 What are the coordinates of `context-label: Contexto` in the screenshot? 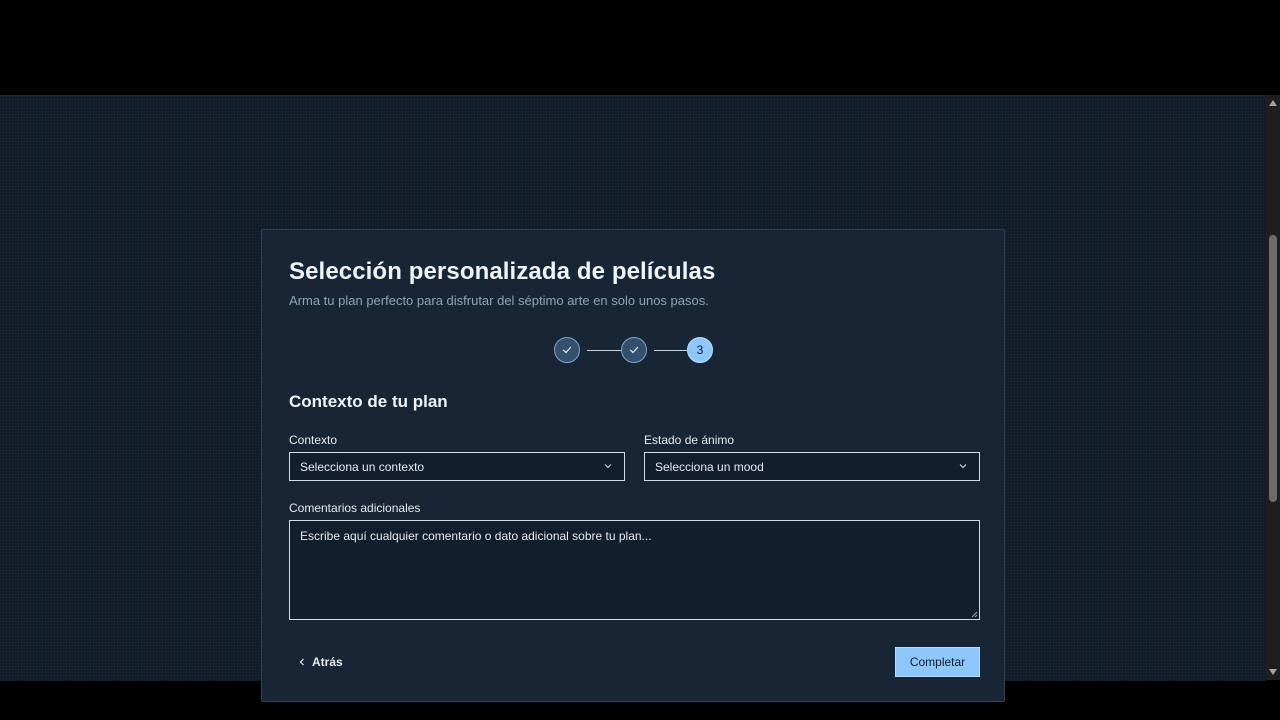 It's located at (313, 440).